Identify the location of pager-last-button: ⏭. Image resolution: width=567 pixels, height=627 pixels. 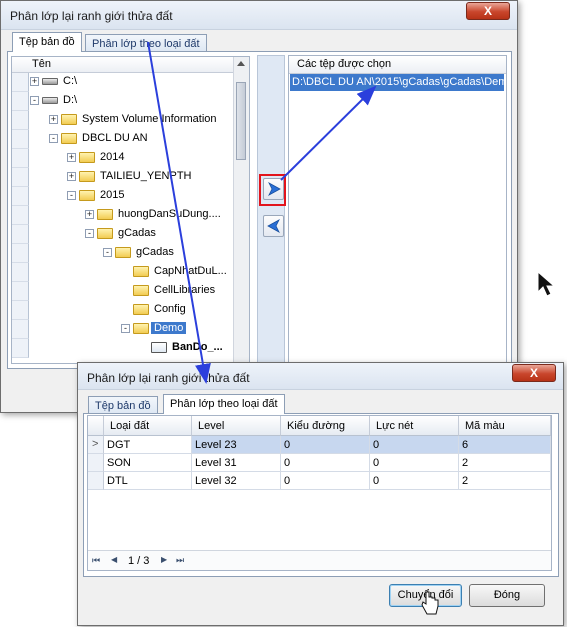
(180, 560).